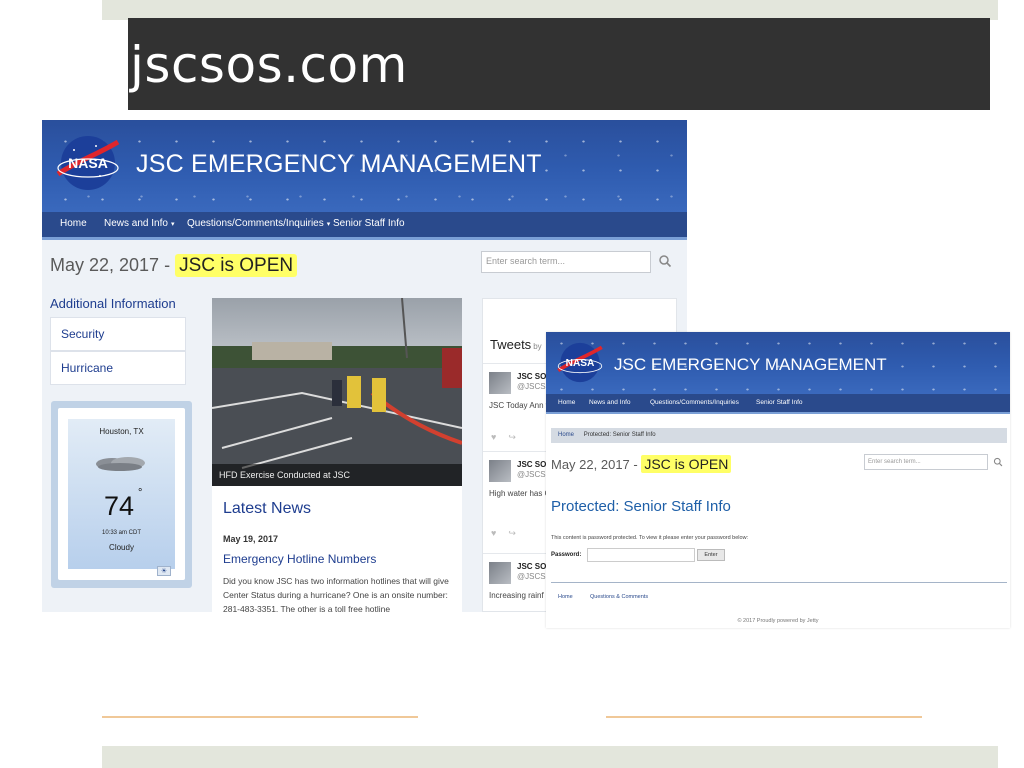 This screenshot has width=1024, height=768. What do you see at coordinates (550, 10) in the screenshot?
I see `top-strip` at bounding box center [550, 10].